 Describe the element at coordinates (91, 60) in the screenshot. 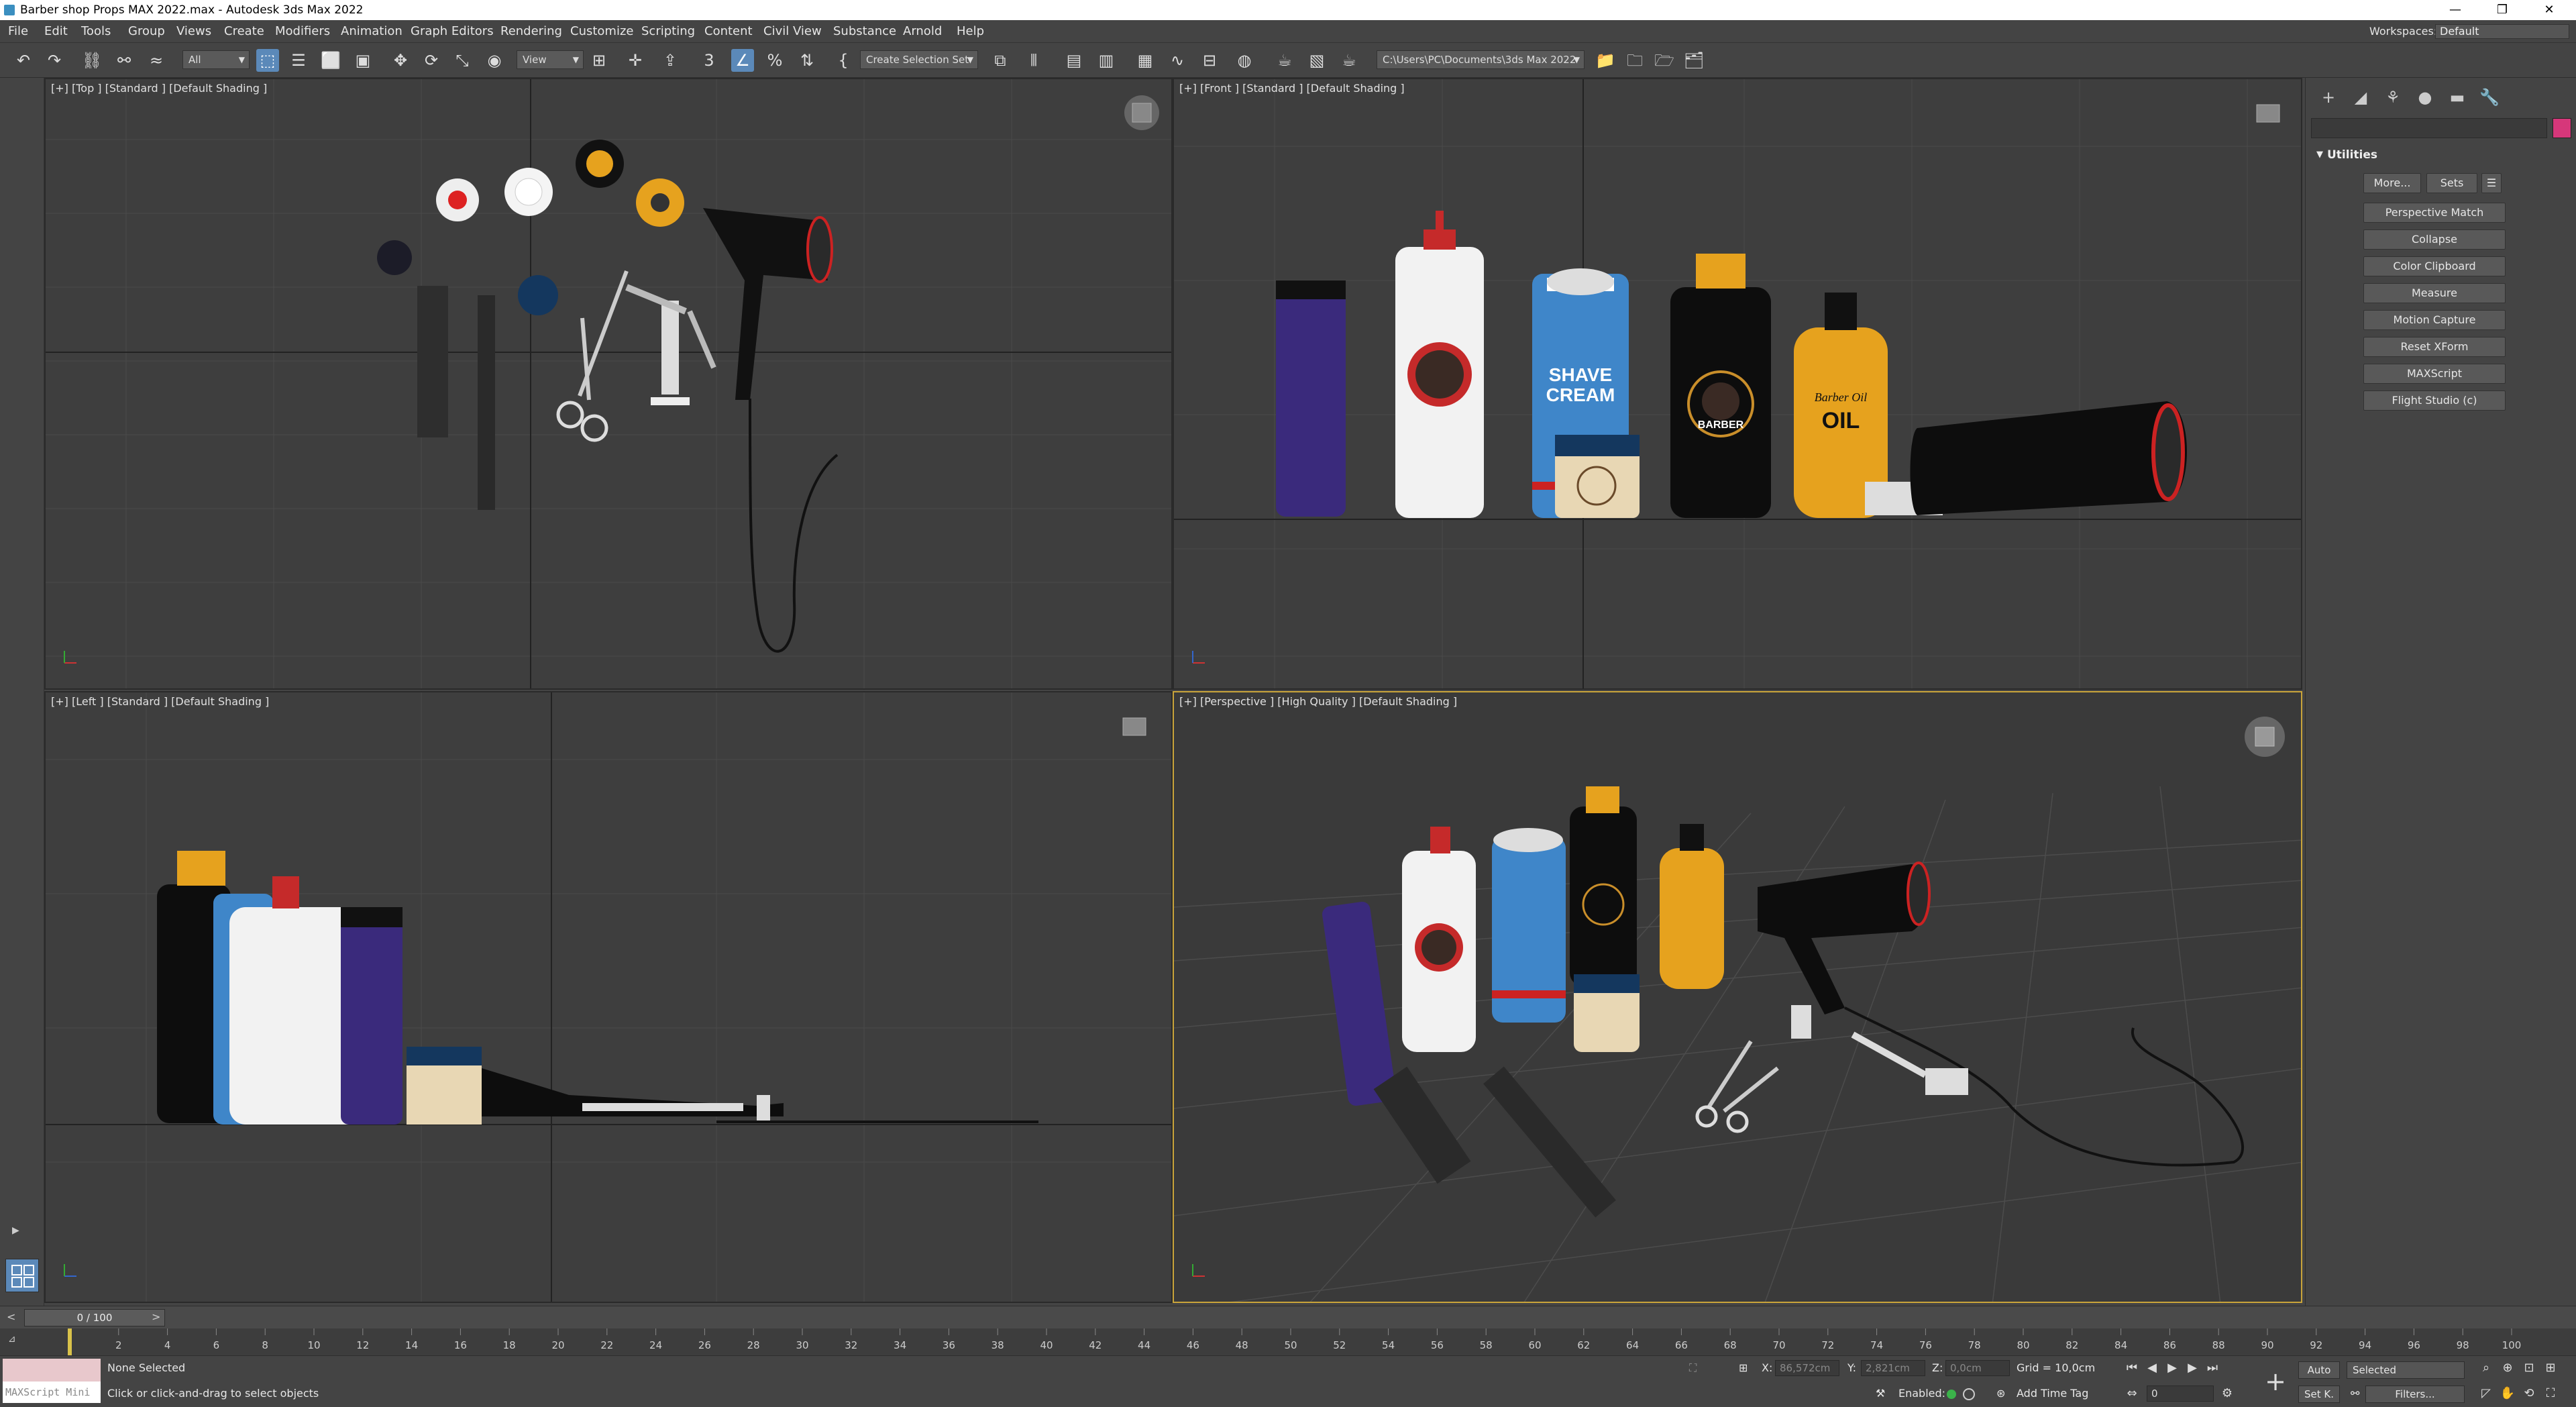

I see `link-icon: ⛓` at that location.